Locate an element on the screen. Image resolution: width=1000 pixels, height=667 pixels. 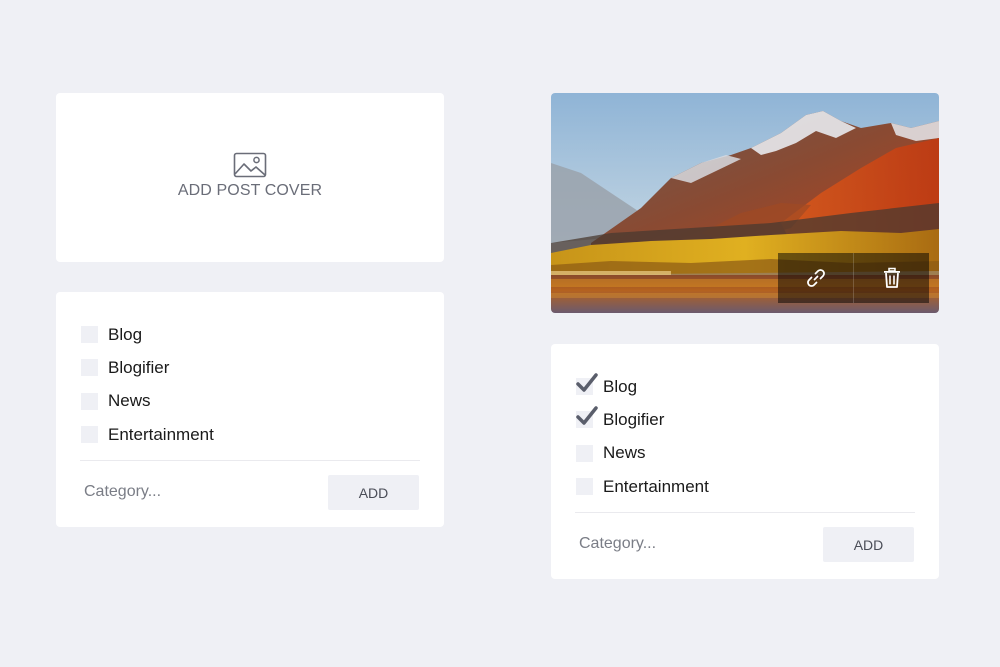
add-post-cover-button: ADD POST COVER is located at coordinates (250, 177).